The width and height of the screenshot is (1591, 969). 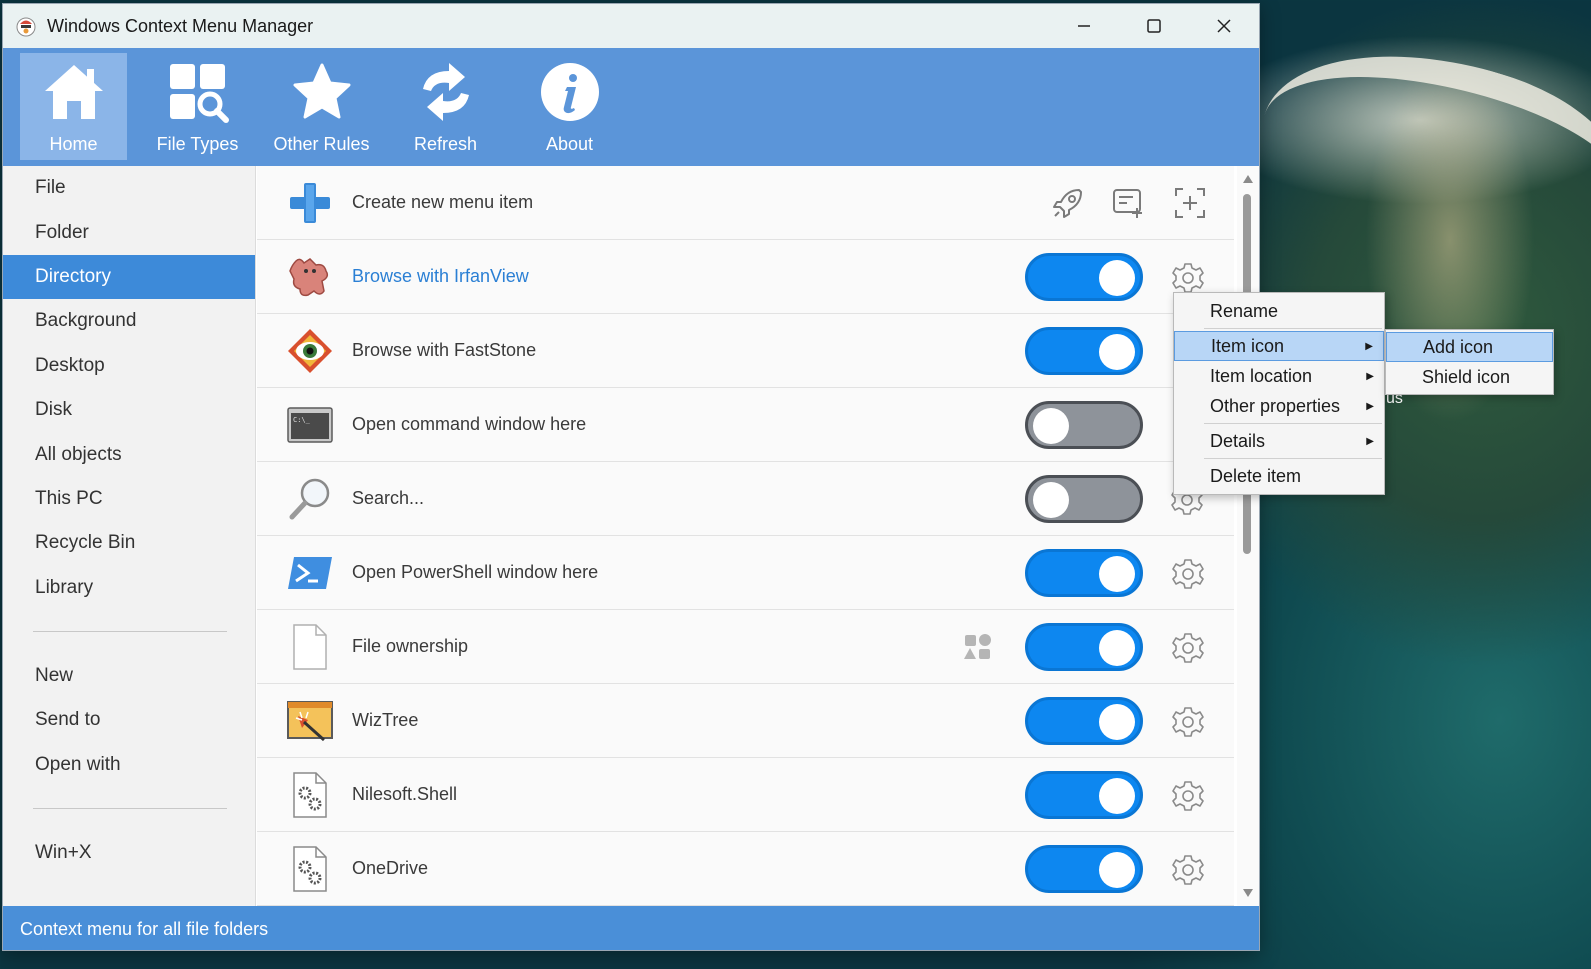 I want to click on menu-item-label: OneDrive, so click(x=390, y=868).